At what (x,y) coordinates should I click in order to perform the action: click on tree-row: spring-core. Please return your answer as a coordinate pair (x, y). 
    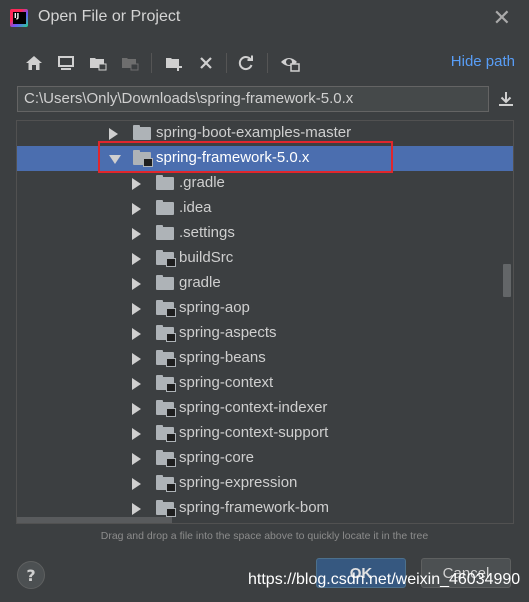
    Looking at the image, I should click on (265, 458).